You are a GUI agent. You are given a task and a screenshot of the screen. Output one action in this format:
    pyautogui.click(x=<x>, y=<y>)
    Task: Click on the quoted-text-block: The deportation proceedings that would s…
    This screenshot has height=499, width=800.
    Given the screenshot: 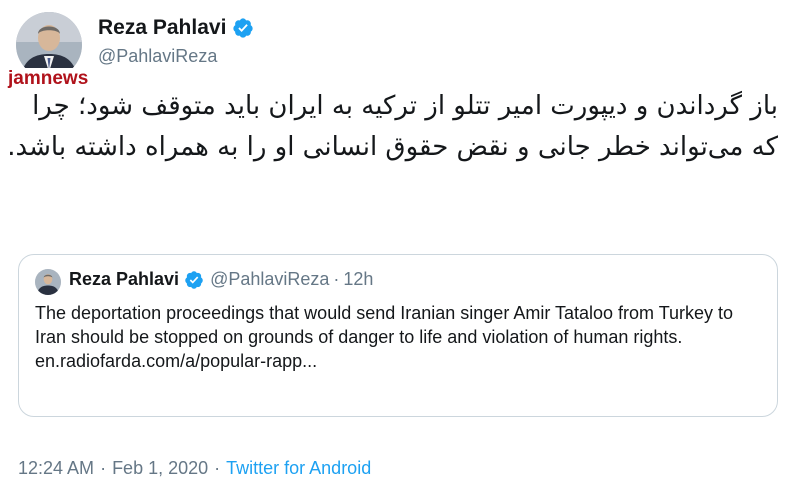 What is the action you would take?
    pyautogui.click(x=399, y=337)
    